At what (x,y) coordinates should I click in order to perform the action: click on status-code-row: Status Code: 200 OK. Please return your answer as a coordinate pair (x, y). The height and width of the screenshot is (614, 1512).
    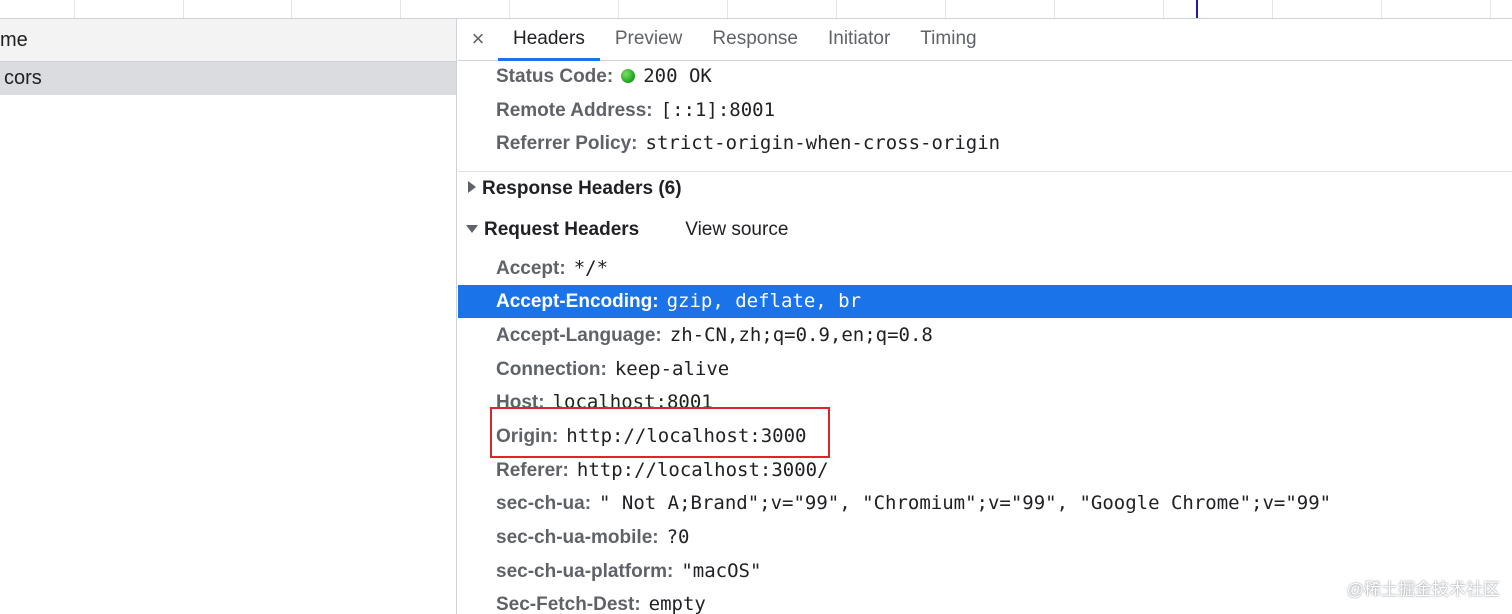
    Looking at the image, I should click on (985, 76).